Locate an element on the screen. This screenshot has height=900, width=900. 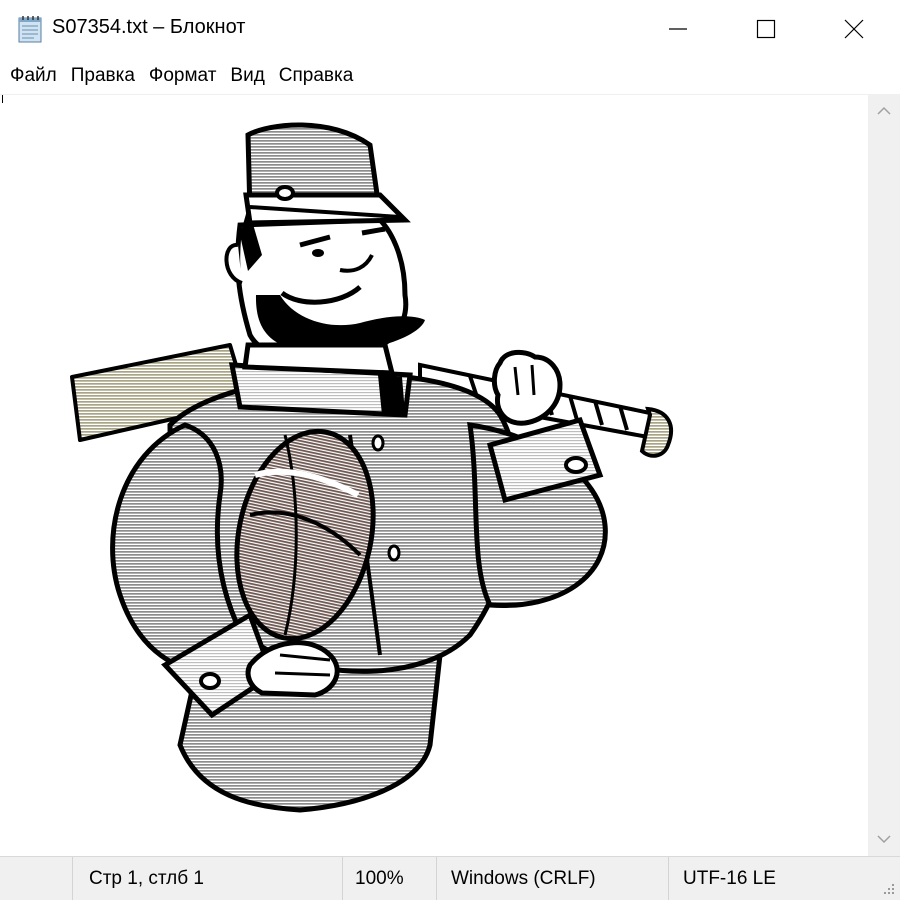
cursor-position-text: Стр 1, стлб 1 is located at coordinates (146, 878).